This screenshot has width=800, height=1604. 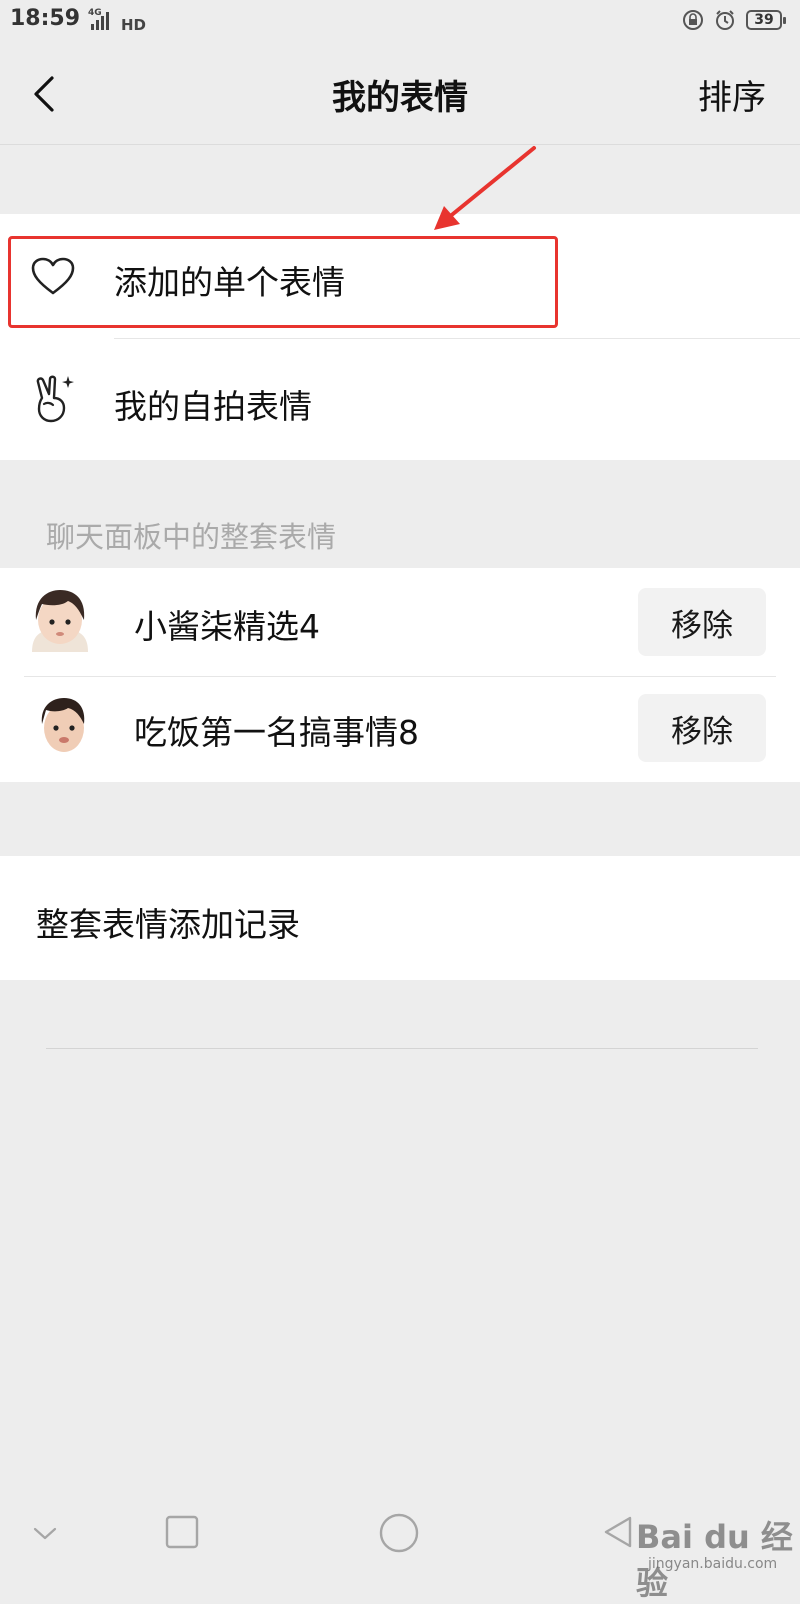 What do you see at coordinates (693, 20) in the screenshot?
I see `lock-rotation-icon` at bounding box center [693, 20].